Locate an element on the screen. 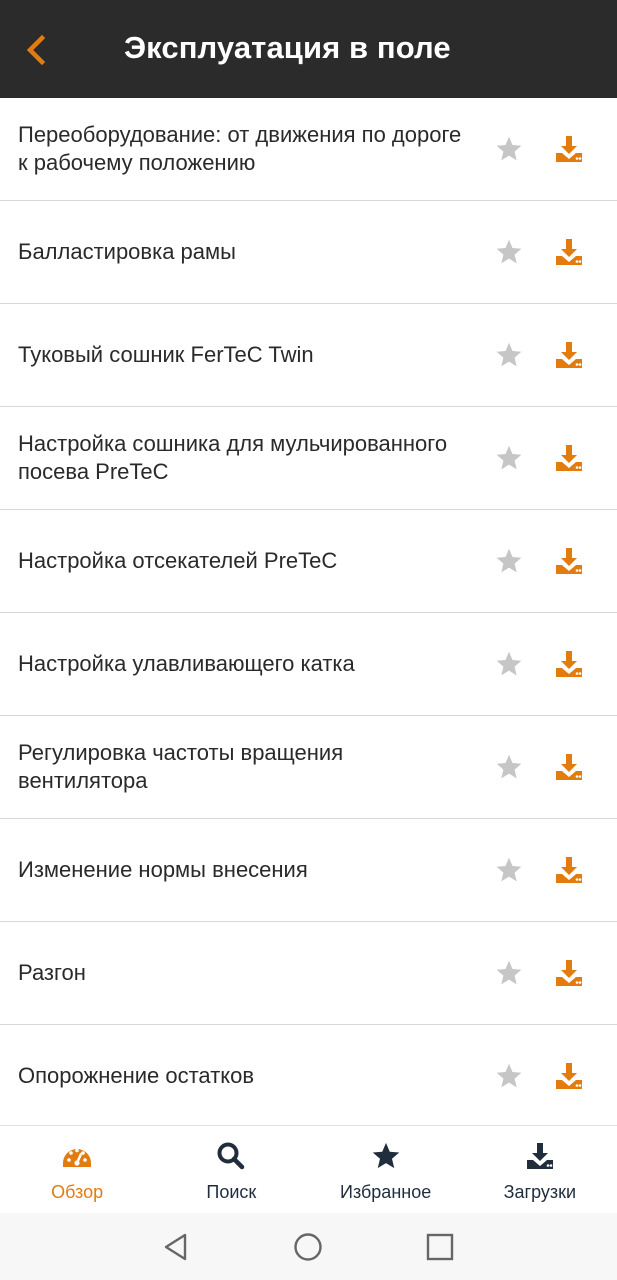  nav-tab-favorites: Избранное is located at coordinates (386, 1169).